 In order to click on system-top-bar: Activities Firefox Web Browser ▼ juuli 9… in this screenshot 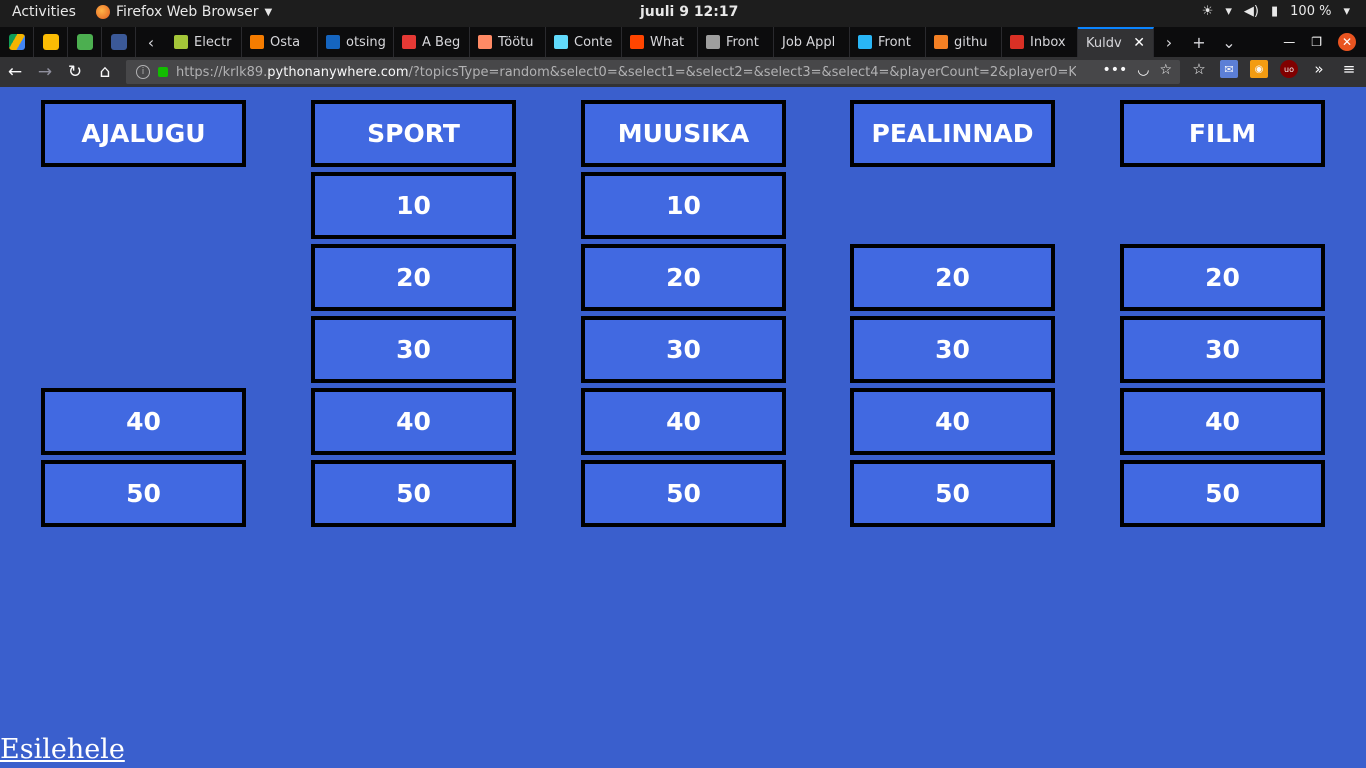, I will do `click(683, 13)`.